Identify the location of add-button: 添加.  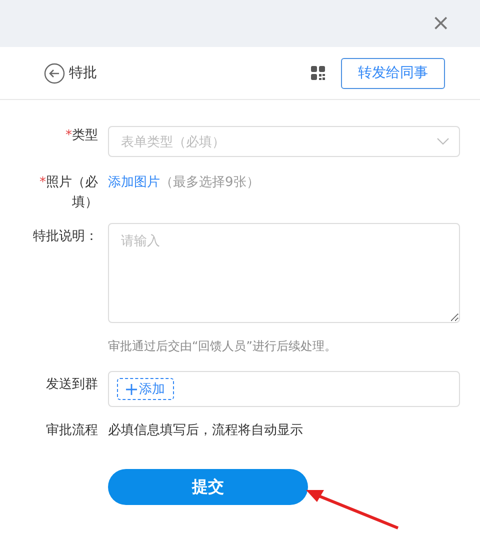
(145, 389).